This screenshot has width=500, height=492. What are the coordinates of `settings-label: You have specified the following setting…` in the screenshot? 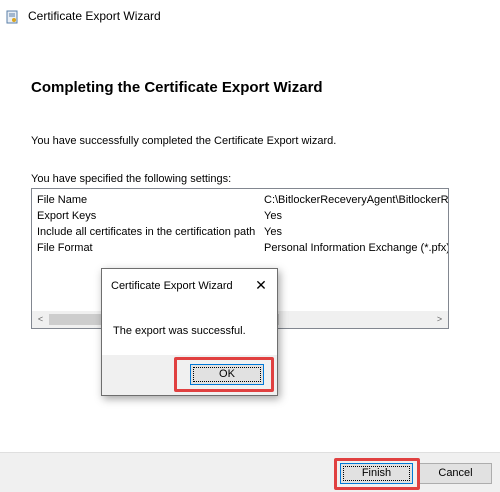 It's located at (131, 179).